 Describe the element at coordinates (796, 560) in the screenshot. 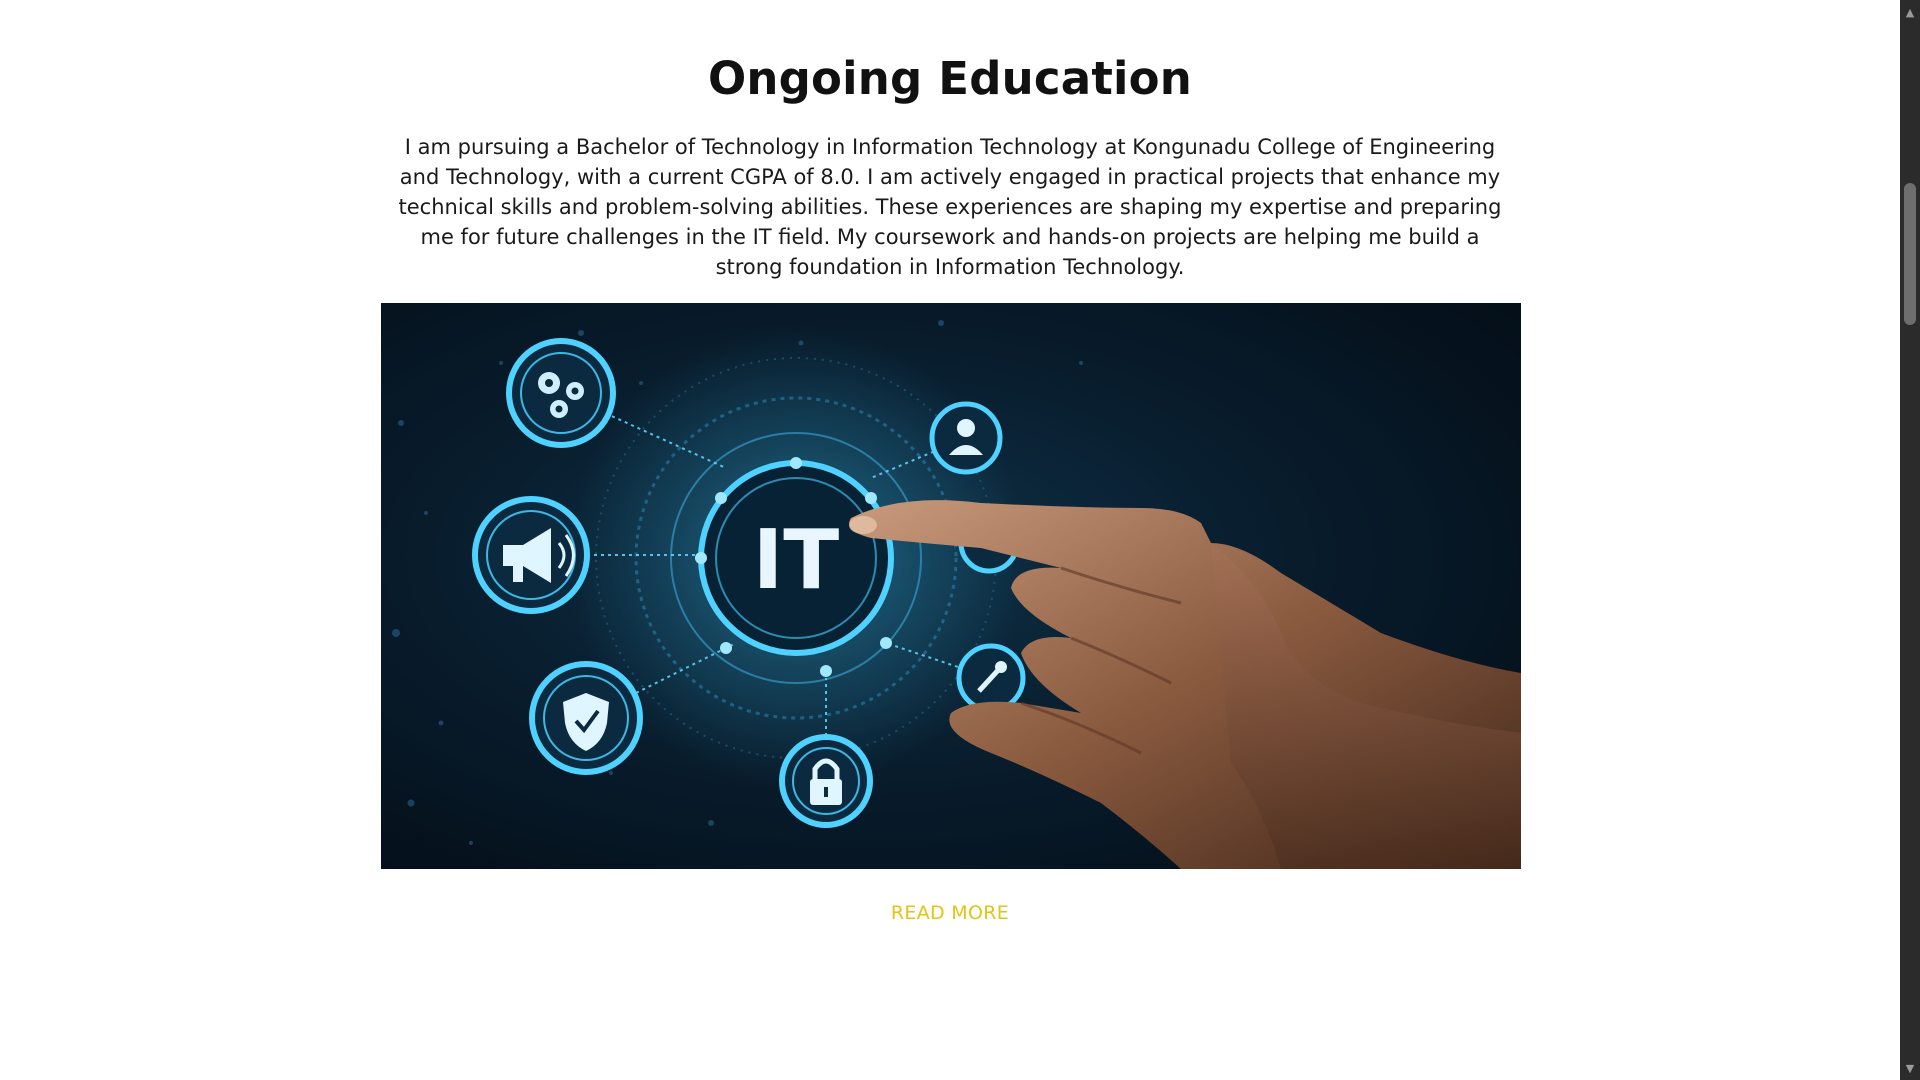

I see `it-center-text: IT` at that location.